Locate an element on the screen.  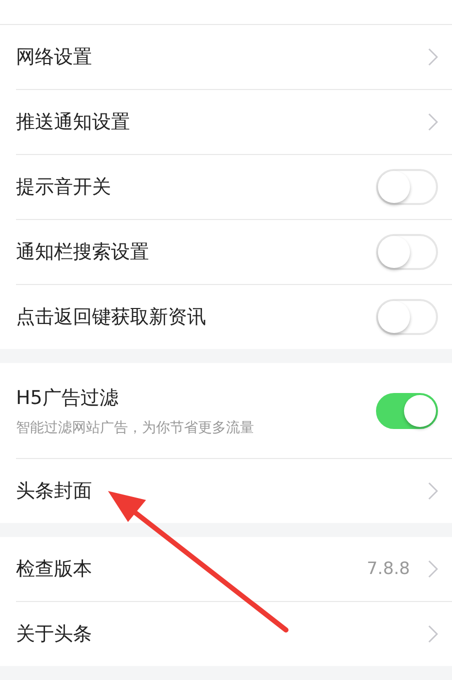
row-label: 推送通知设置 is located at coordinates (73, 122).